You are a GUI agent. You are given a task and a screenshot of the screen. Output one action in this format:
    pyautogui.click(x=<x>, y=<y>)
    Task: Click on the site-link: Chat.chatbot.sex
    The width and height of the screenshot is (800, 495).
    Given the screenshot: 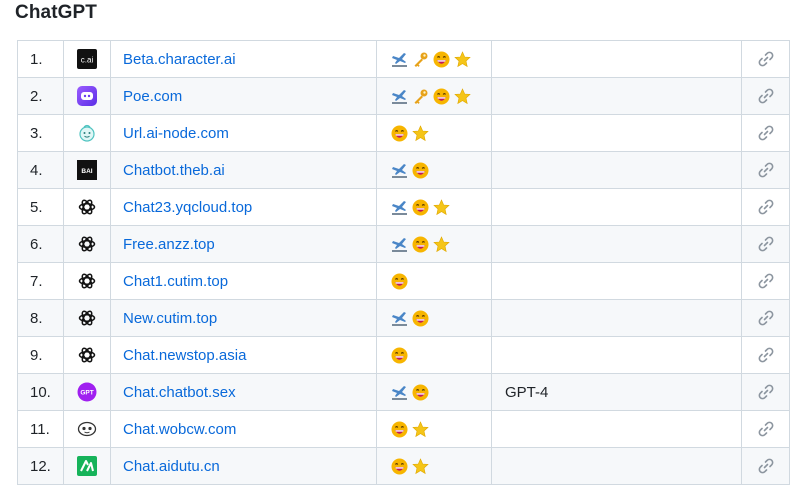 What is the action you would take?
    pyautogui.click(x=179, y=392)
    